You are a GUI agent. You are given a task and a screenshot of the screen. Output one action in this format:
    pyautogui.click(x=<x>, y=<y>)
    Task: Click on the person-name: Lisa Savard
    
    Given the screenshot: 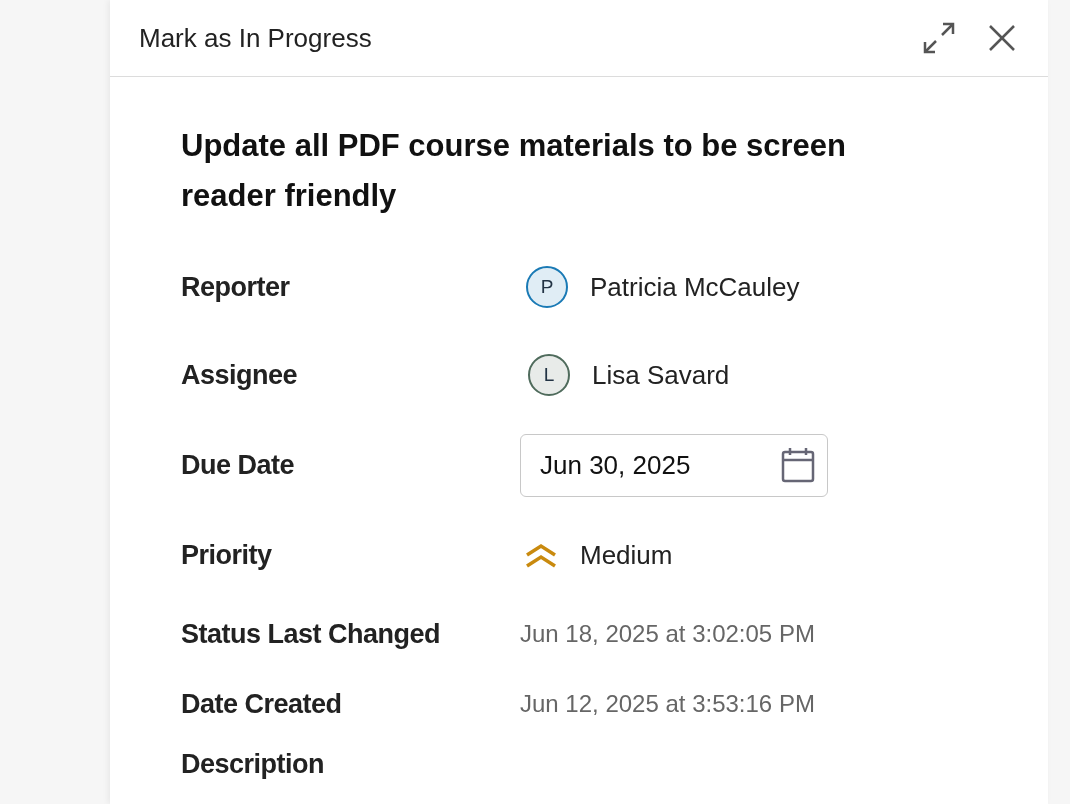 What is the action you would take?
    pyautogui.click(x=661, y=375)
    